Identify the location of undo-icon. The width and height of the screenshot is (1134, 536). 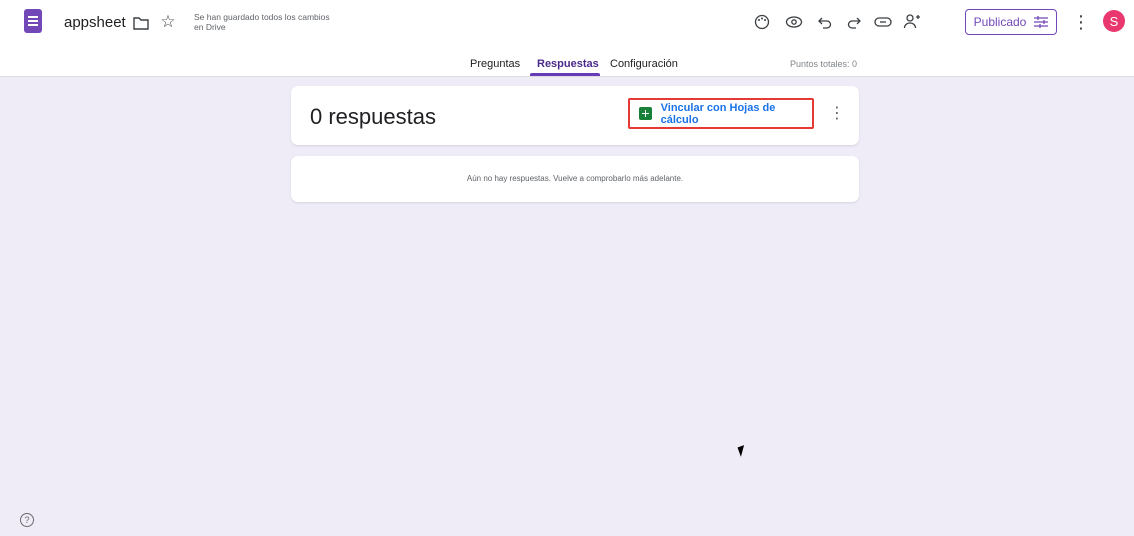
(825, 22).